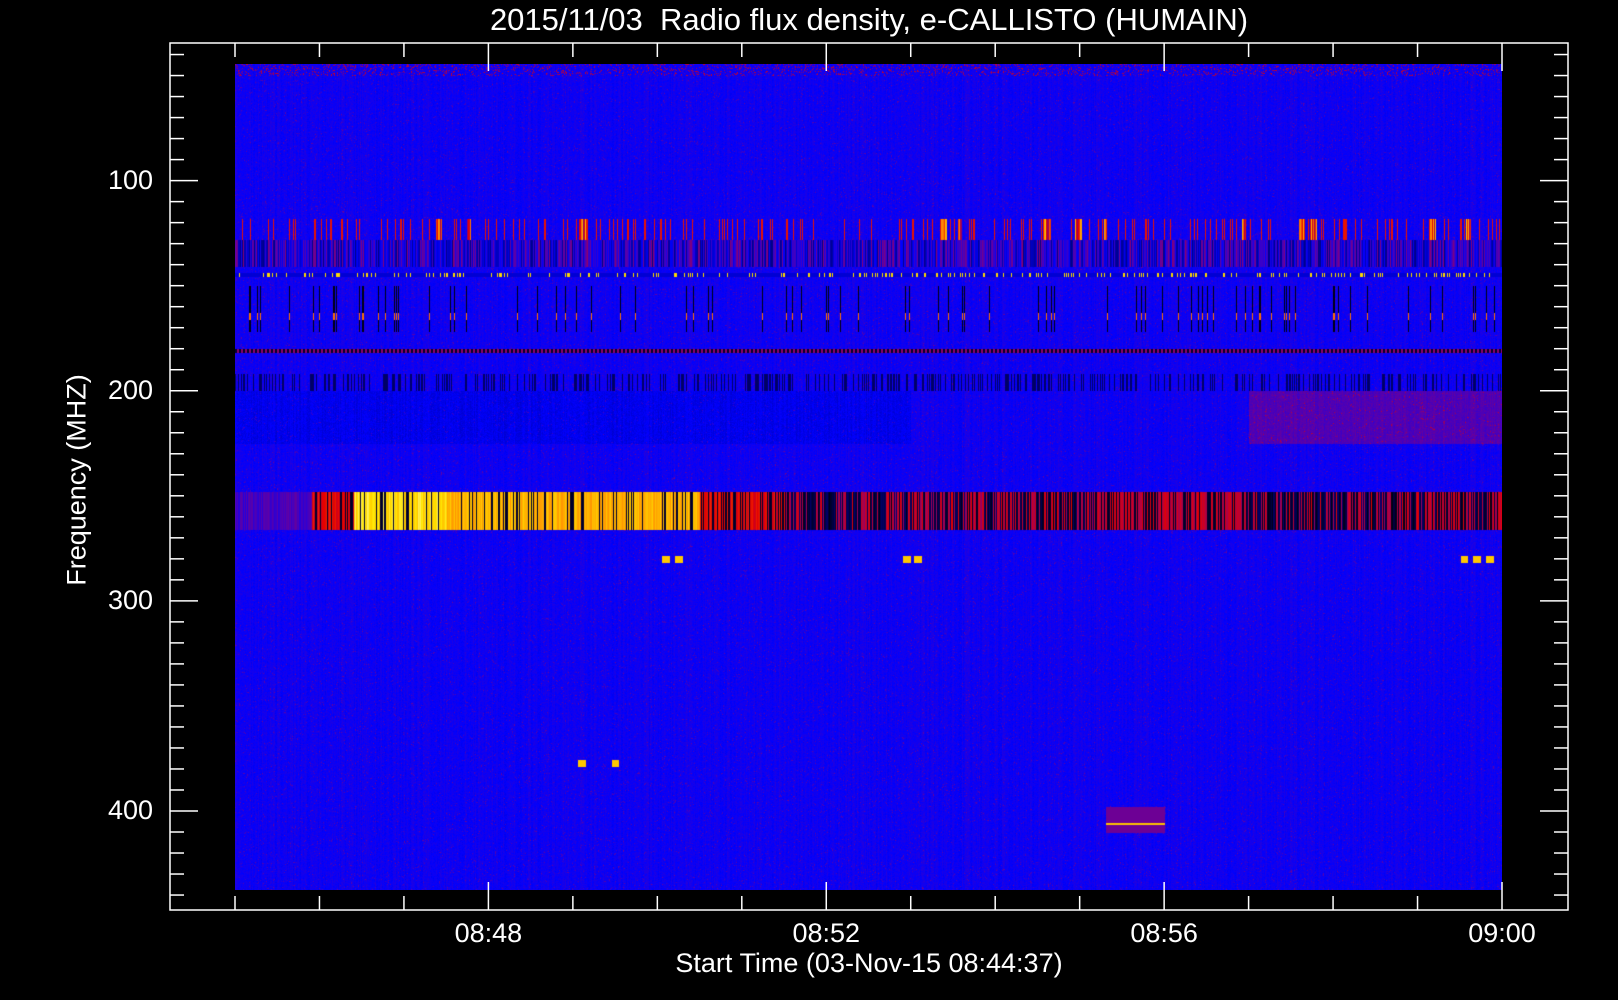 This screenshot has height=1000, width=1618. I want to click on x-tick-label: 08:48, so click(488, 933).